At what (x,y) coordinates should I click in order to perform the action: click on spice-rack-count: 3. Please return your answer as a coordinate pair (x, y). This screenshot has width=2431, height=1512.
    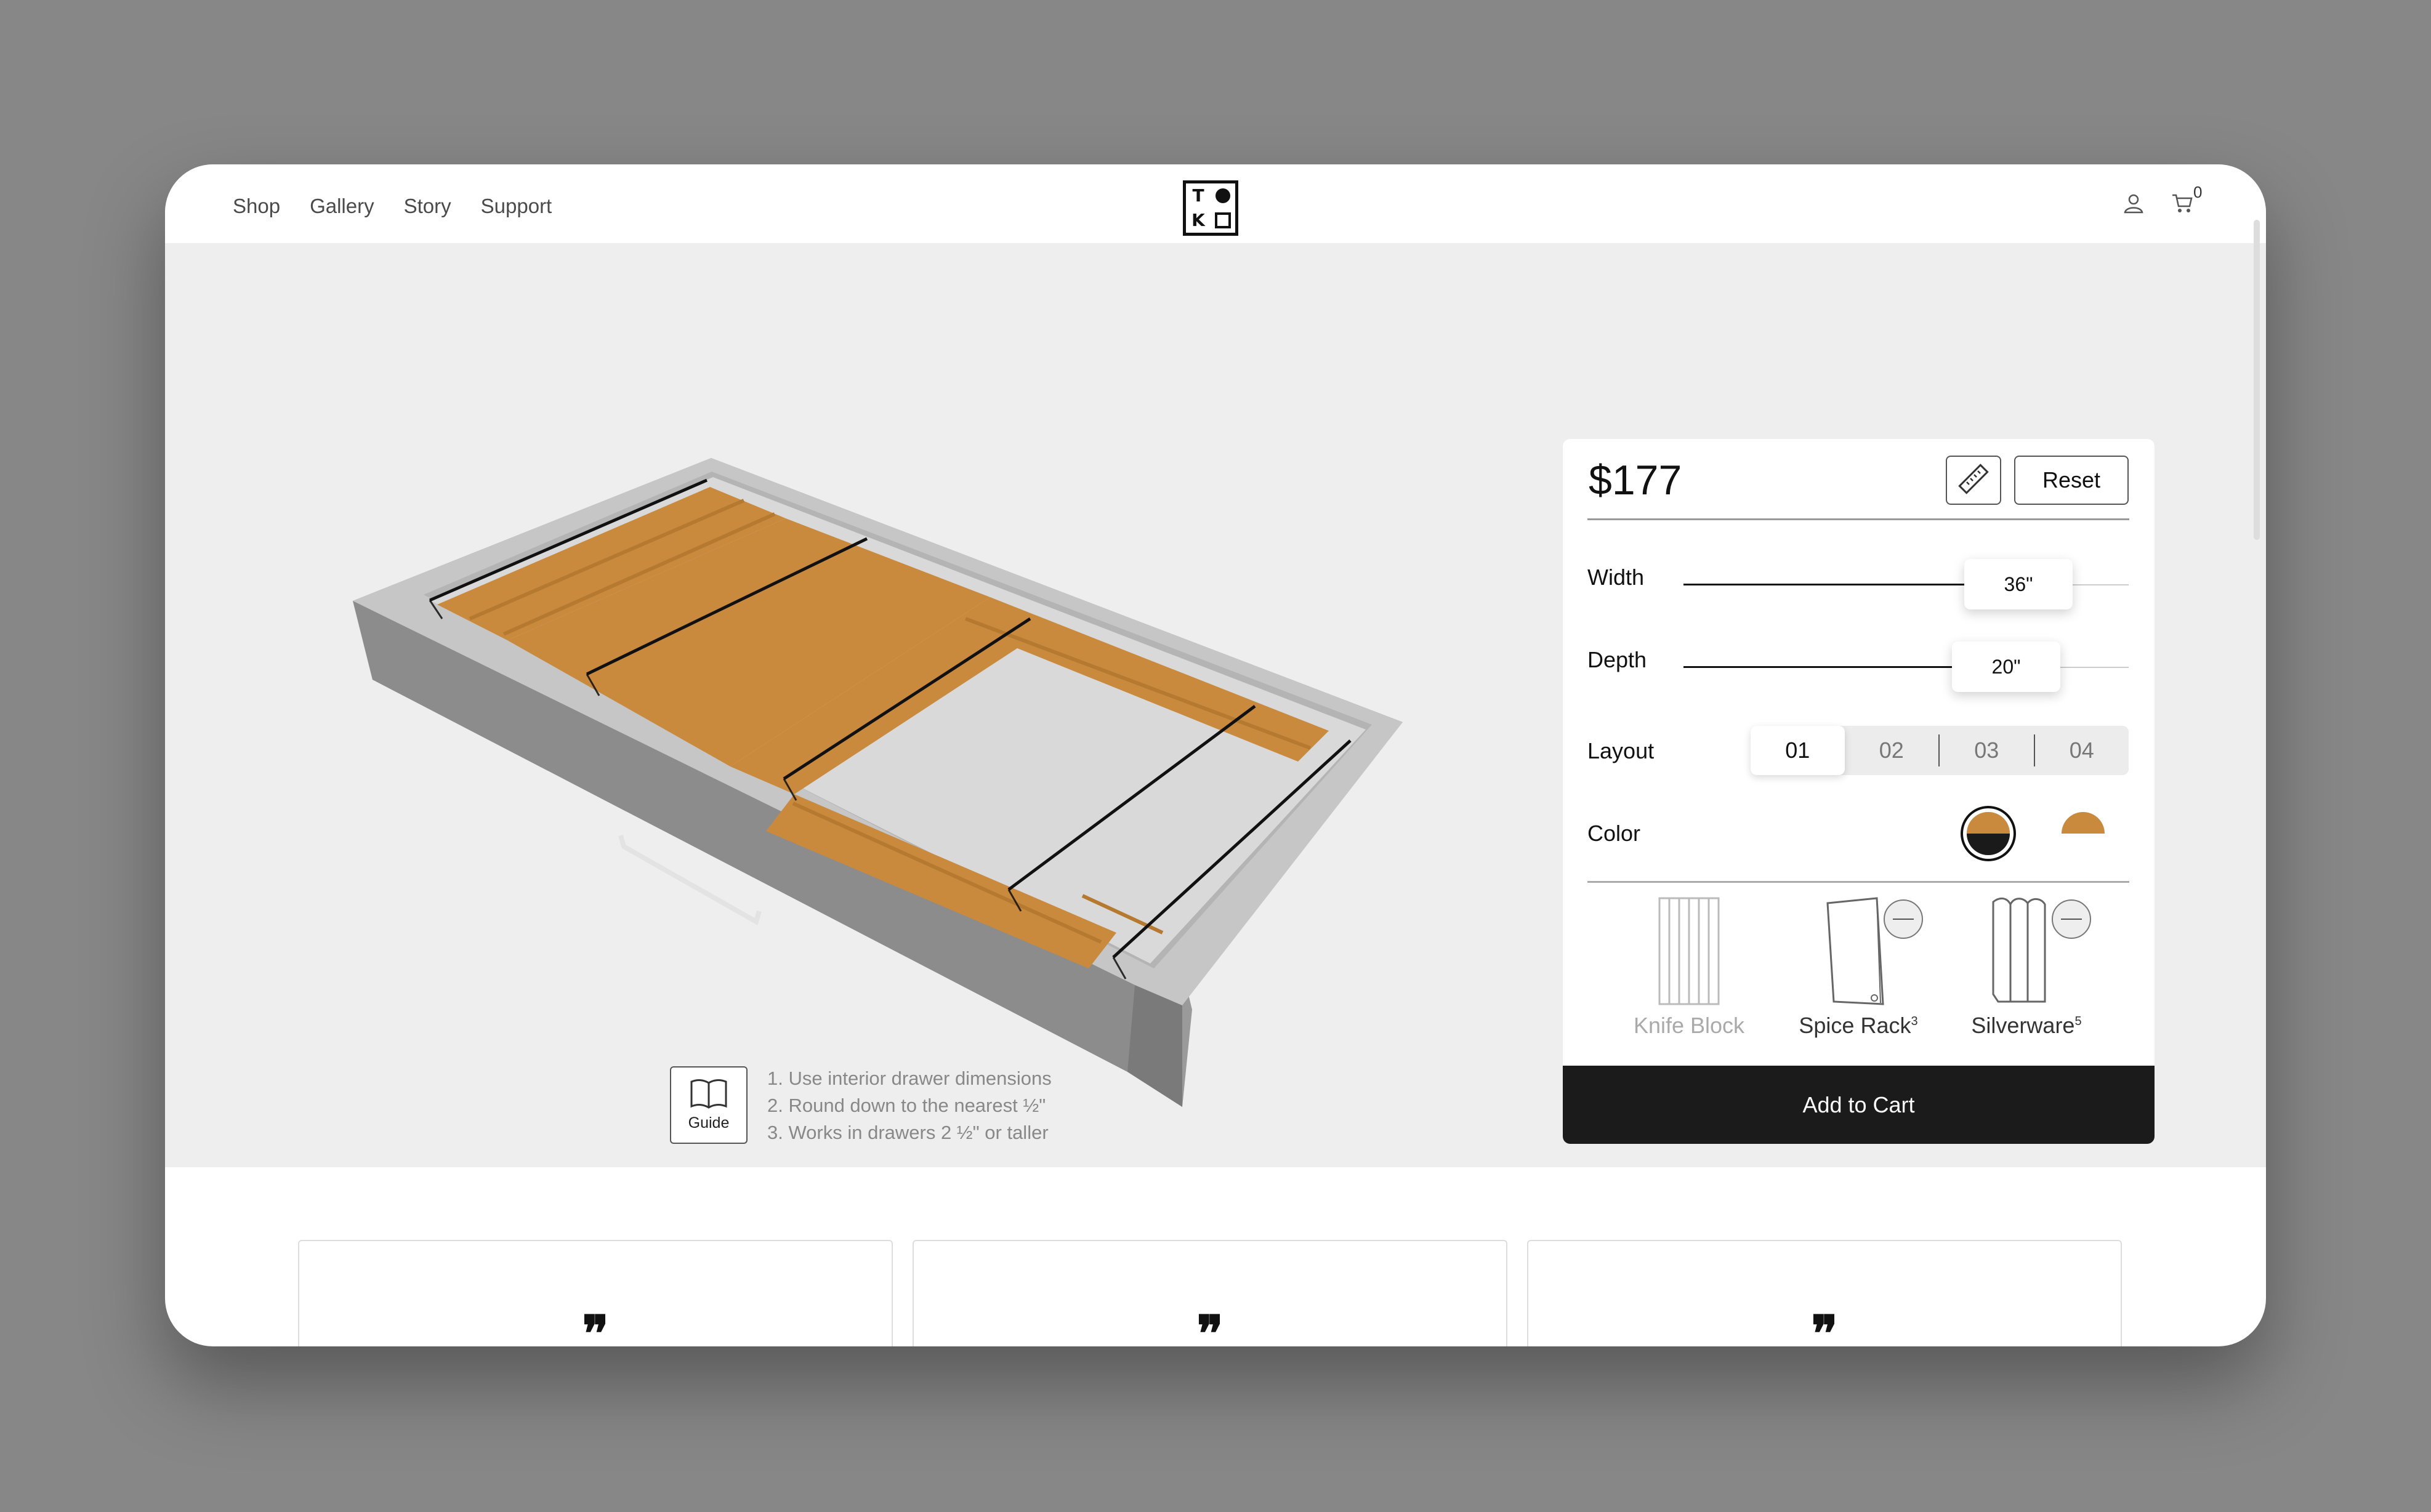
    Looking at the image, I should click on (1914, 1022).